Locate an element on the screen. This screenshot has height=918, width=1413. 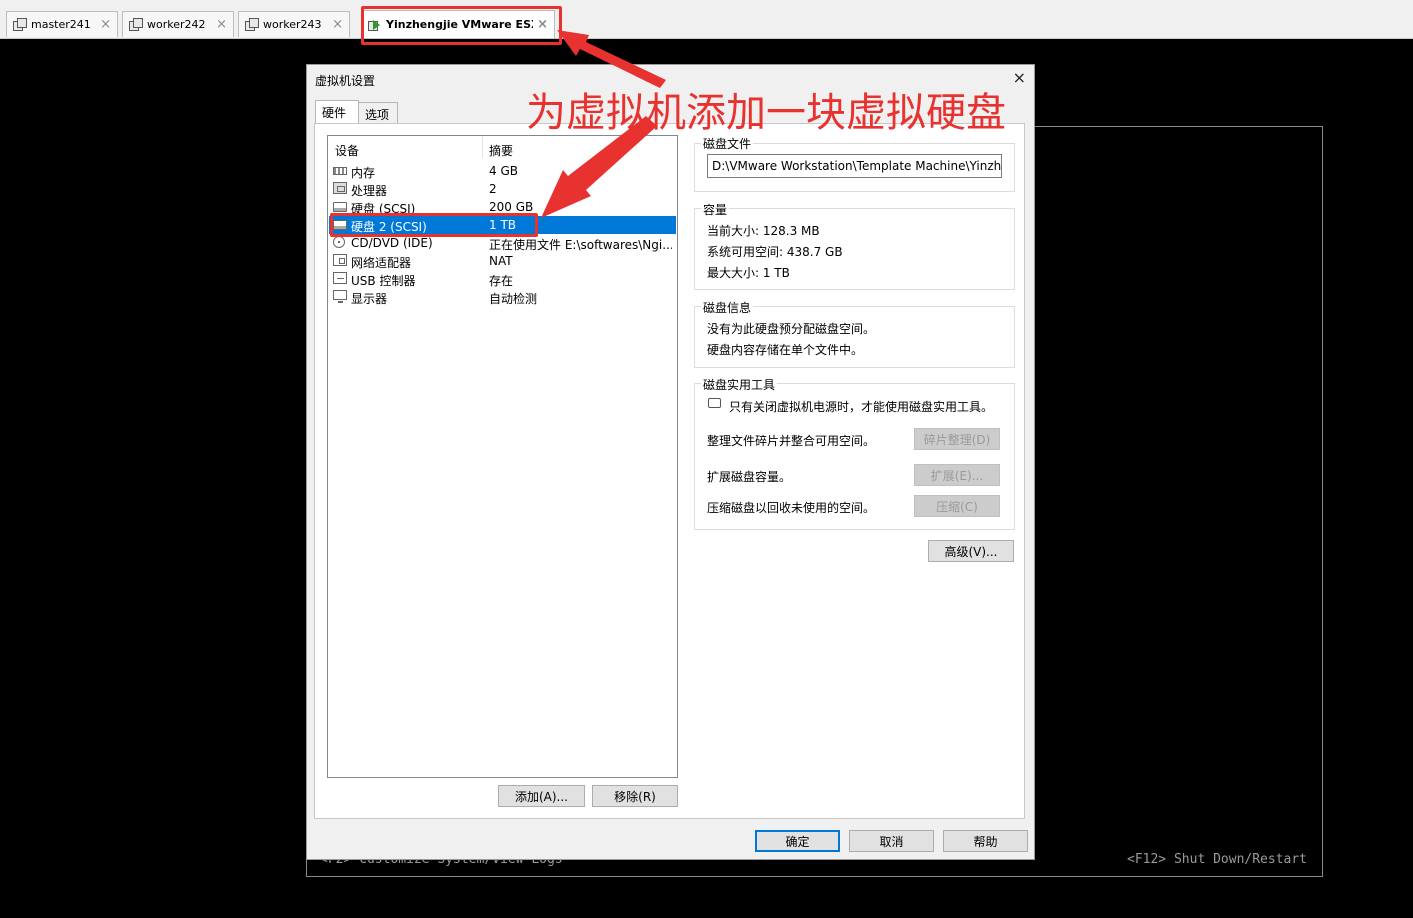
network-adapter-icon is located at coordinates (340, 260).